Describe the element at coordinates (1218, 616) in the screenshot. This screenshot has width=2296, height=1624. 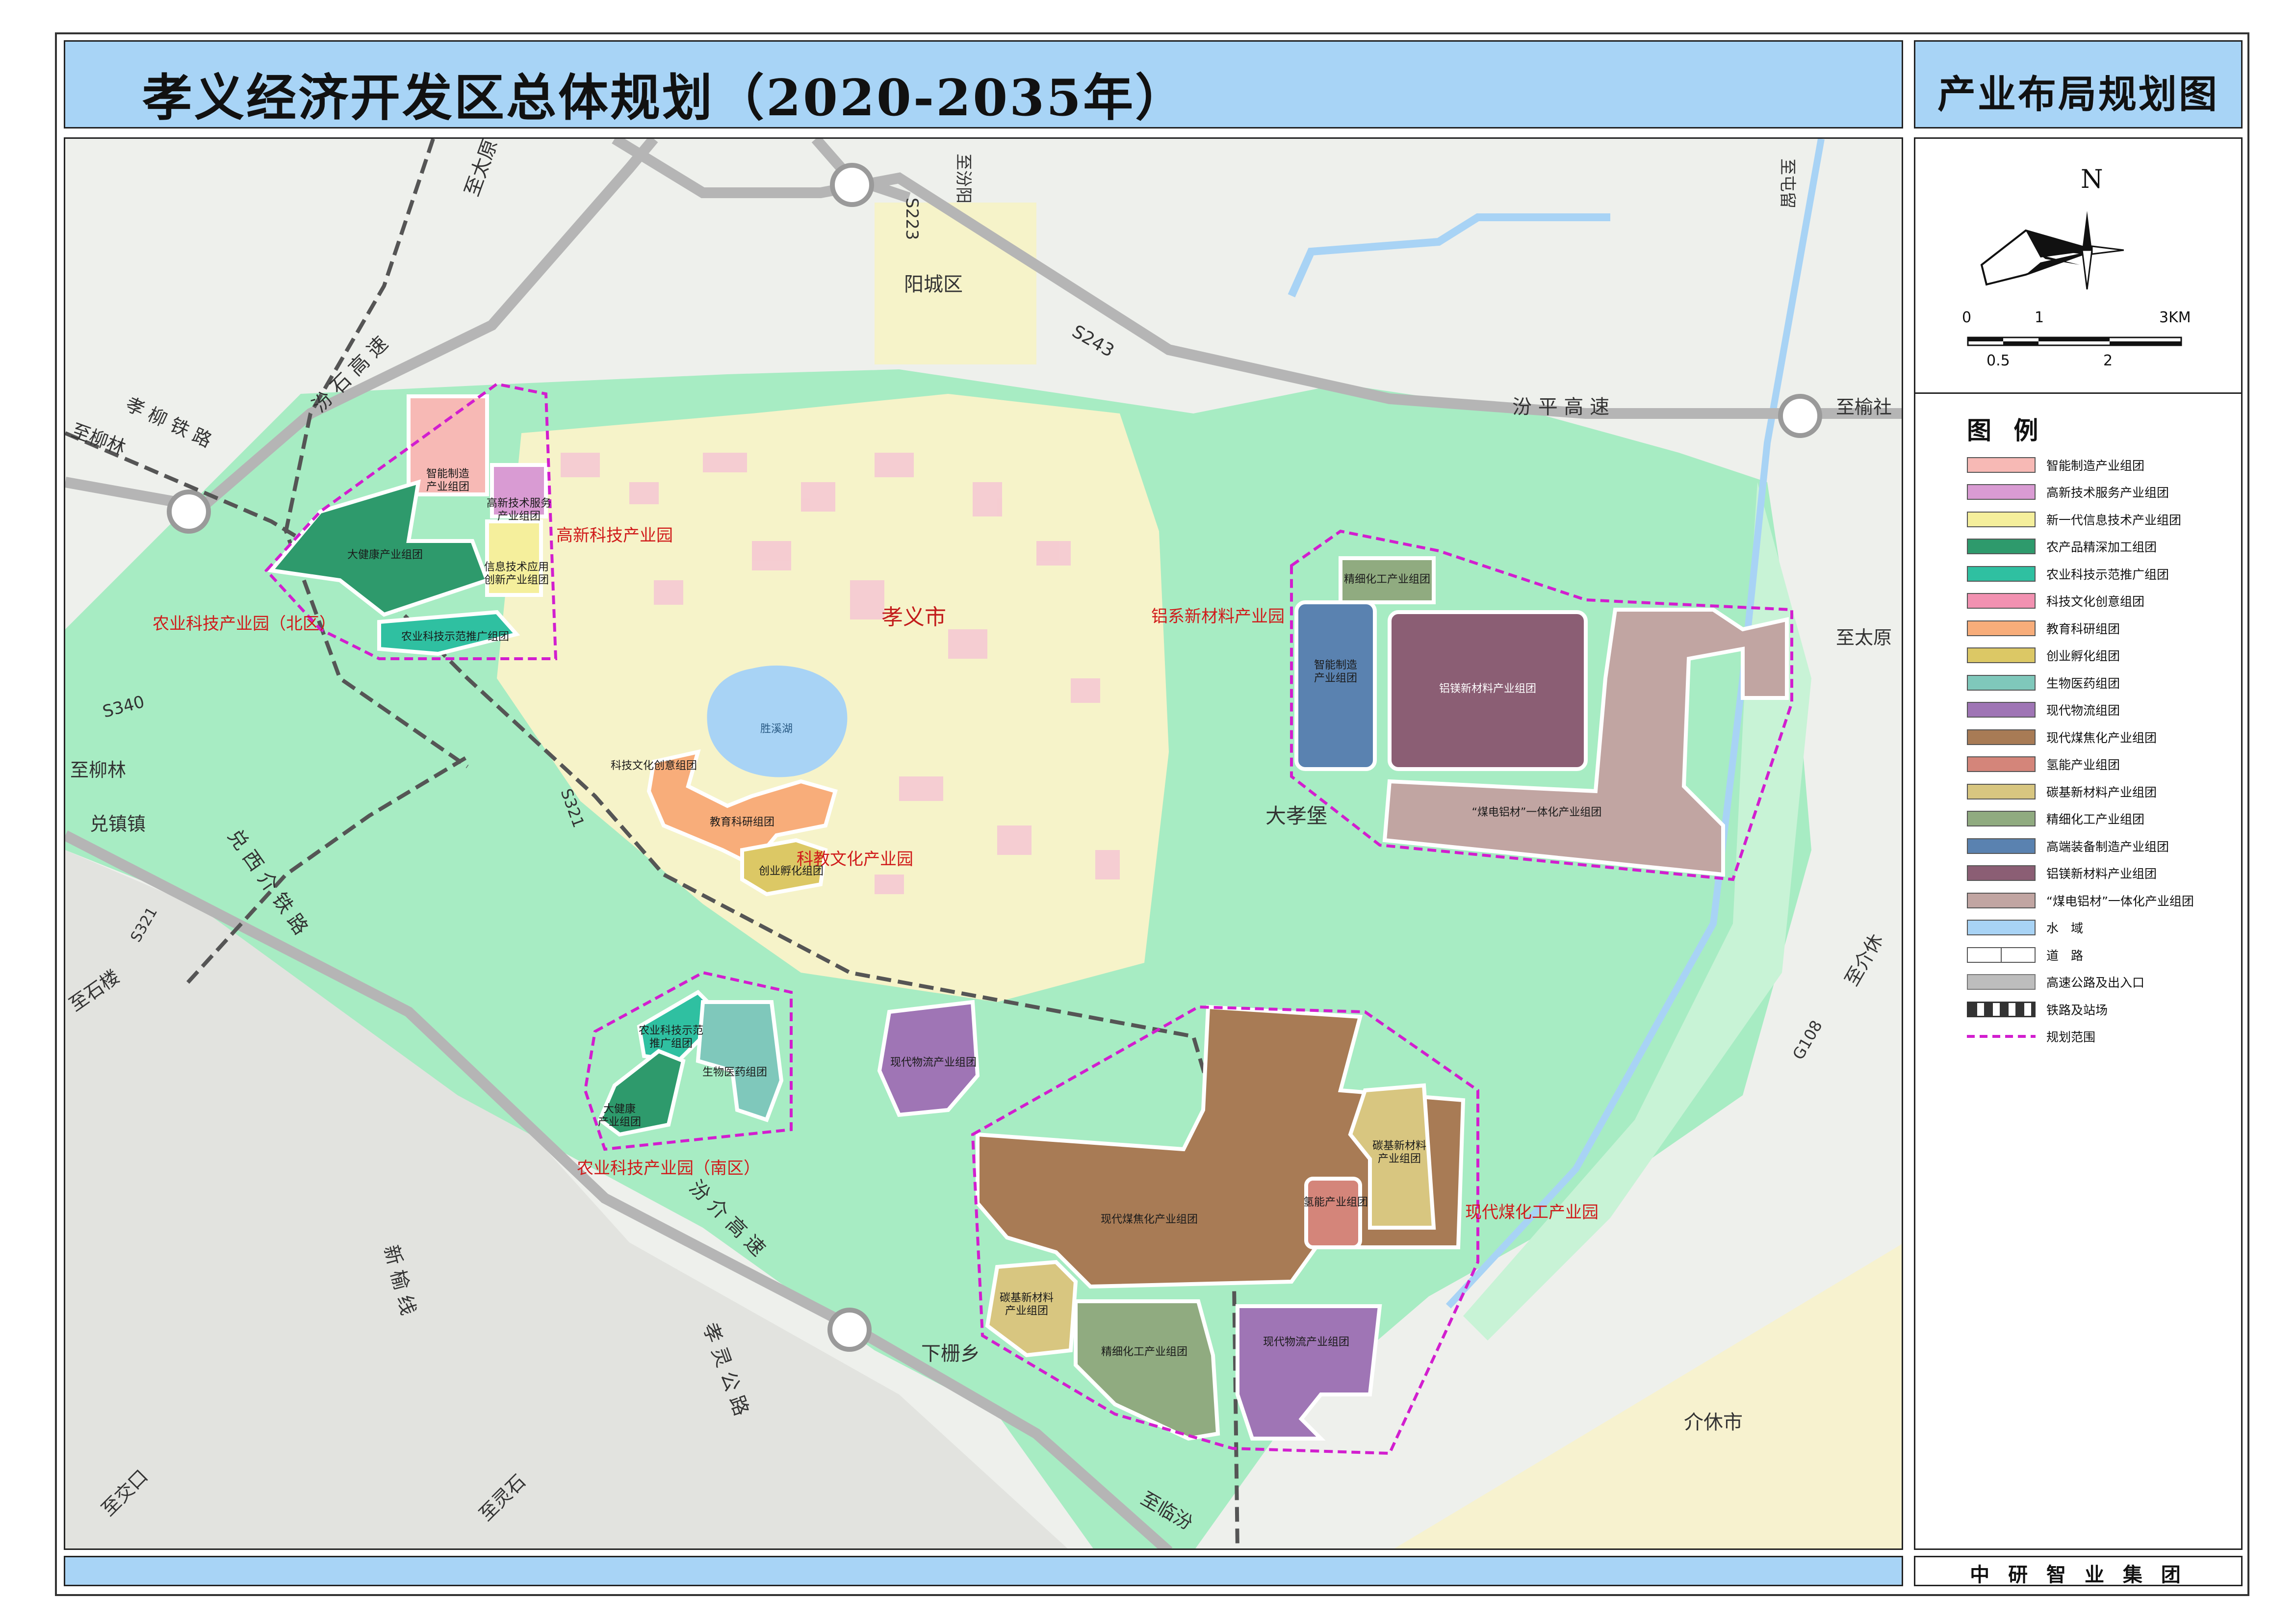
I see `label-park-lvxi: 铝系新材料产业园` at that location.